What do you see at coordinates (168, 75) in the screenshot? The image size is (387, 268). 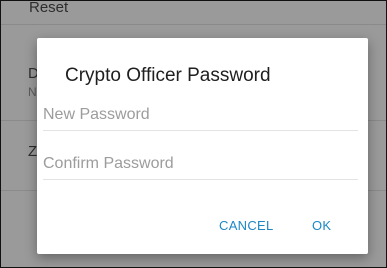 I see `dialog-title: Crypto Officer Password` at bounding box center [168, 75].